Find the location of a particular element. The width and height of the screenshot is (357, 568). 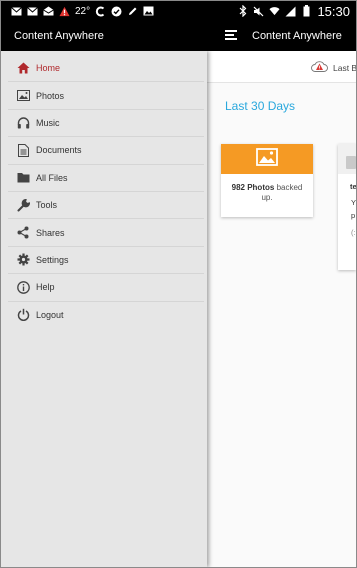

power-icon is located at coordinates (23, 315).